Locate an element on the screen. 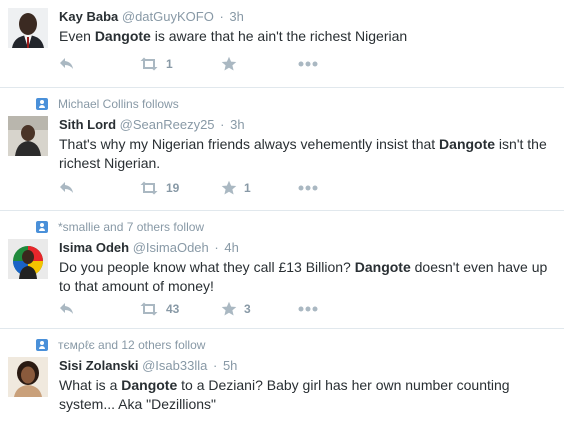 The width and height of the screenshot is (564, 421). timestamp: 5h is located at coordinates (230, 365).